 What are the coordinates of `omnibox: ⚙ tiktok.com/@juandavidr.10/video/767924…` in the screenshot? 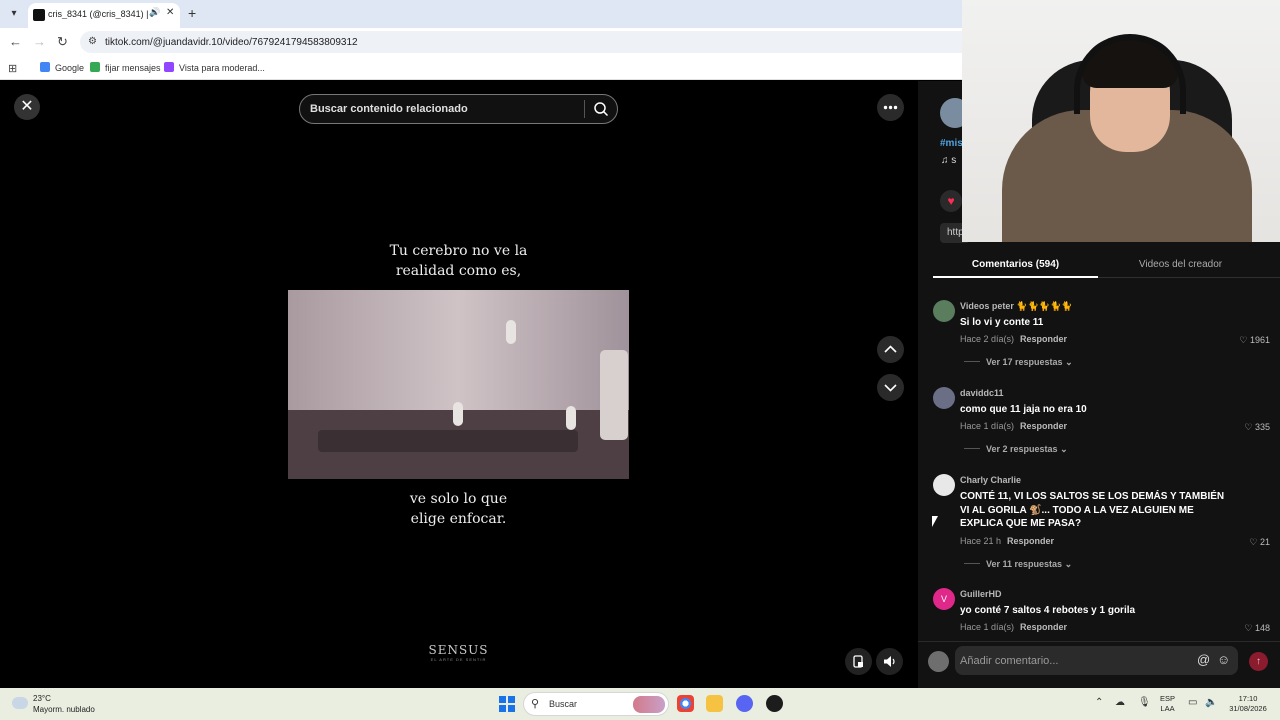 It's located at (521, 42).